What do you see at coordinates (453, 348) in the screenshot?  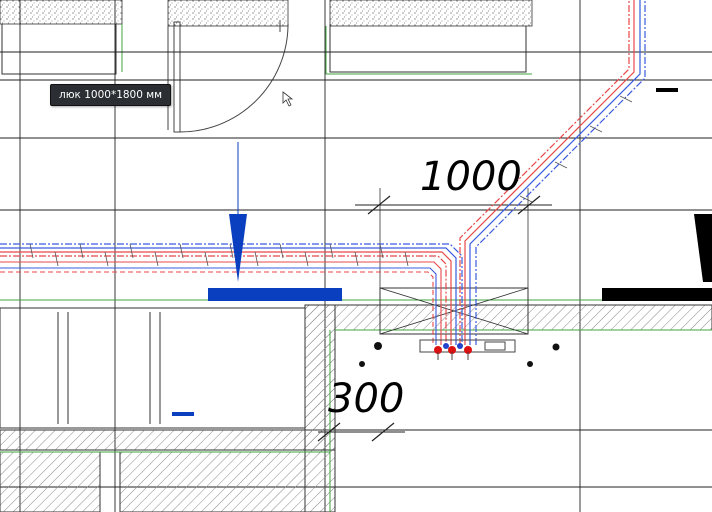 I see `valve-icon` at bounding box center [453, 348].